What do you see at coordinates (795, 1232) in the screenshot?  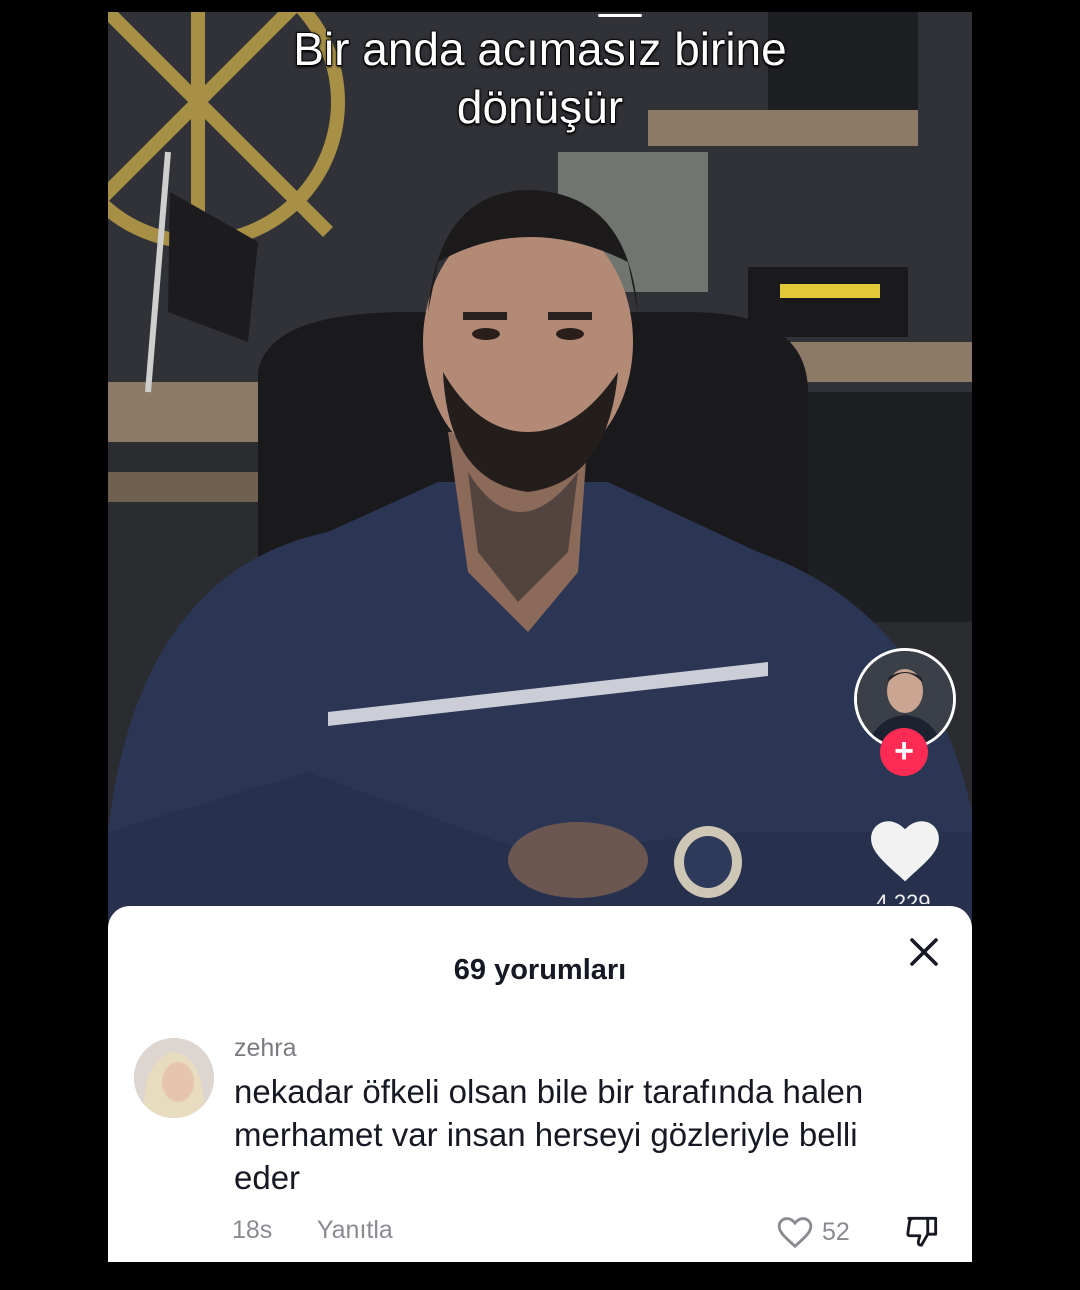 I see `heart-outline-icon` at bounding box center [795, 1232].